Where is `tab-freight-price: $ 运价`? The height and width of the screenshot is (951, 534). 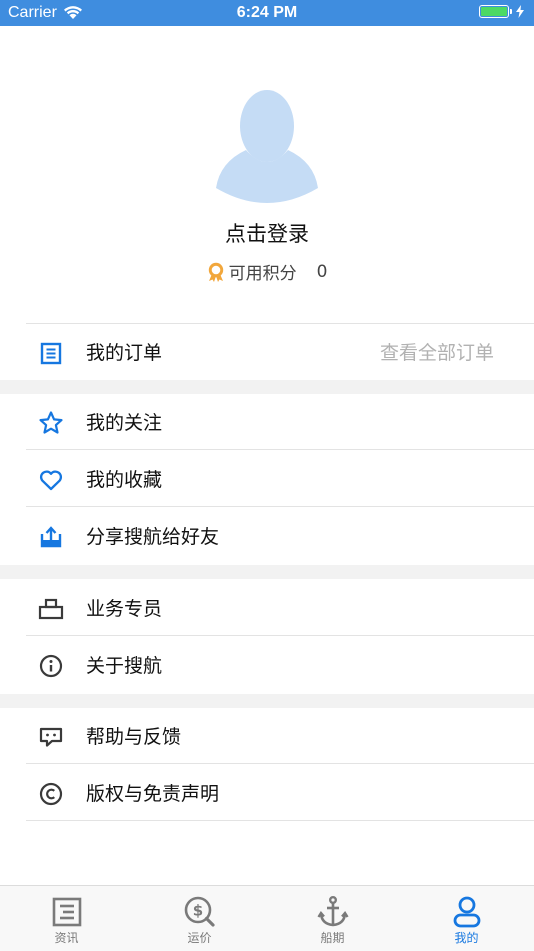 tab-freight-price: $ 运价 is located at coordinates (199, 918).